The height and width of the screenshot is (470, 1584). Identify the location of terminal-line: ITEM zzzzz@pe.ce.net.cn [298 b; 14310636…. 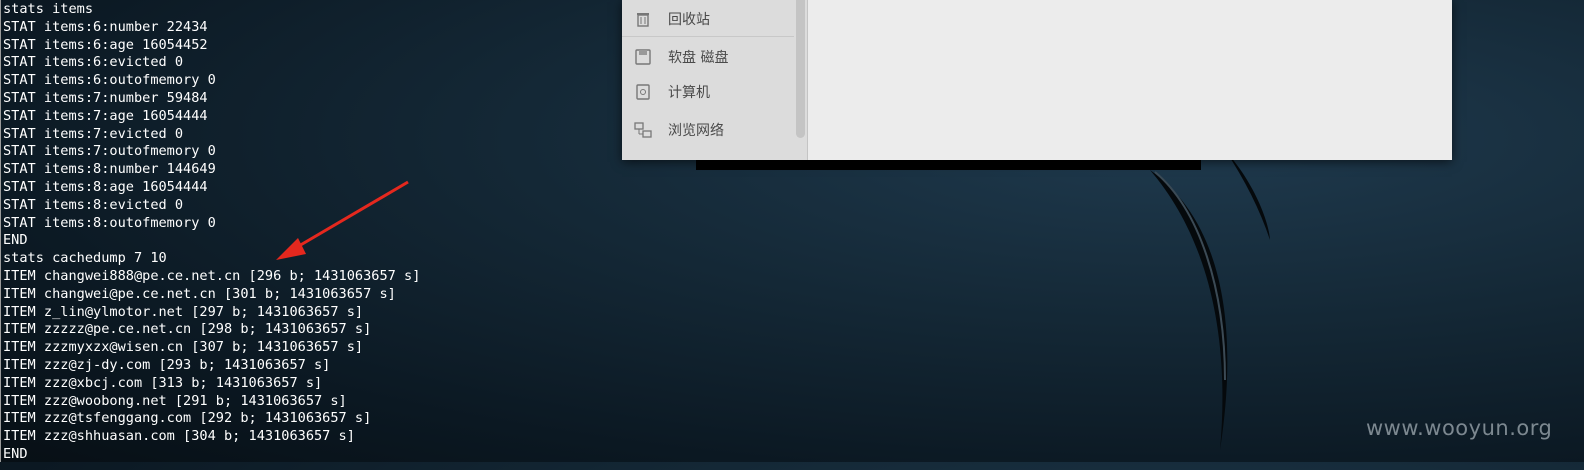
(187, 329).